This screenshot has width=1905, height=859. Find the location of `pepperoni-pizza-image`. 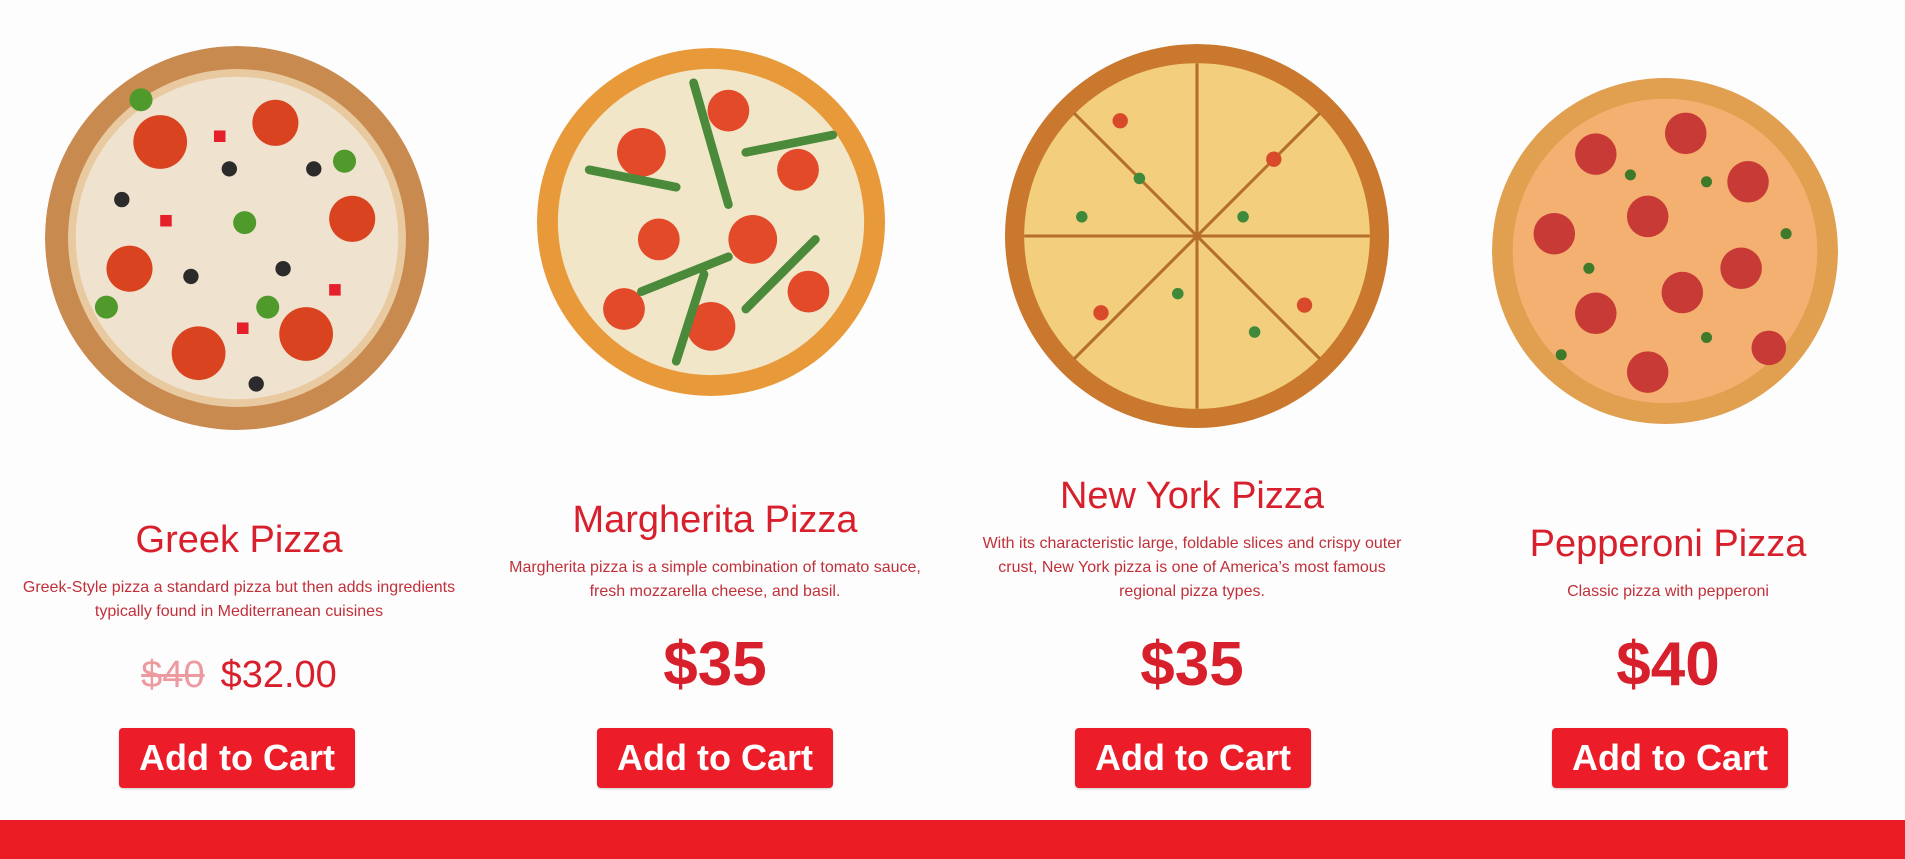

pepperoni-pizza-image is located at coordinates (1665, 251).